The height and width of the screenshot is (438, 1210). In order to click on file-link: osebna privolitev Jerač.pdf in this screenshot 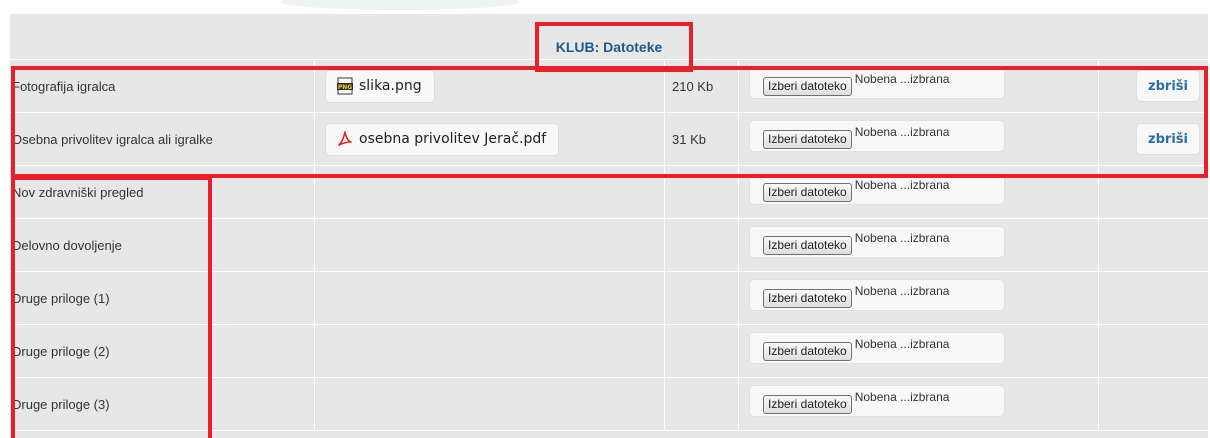, I will do `click(442, 139)`.